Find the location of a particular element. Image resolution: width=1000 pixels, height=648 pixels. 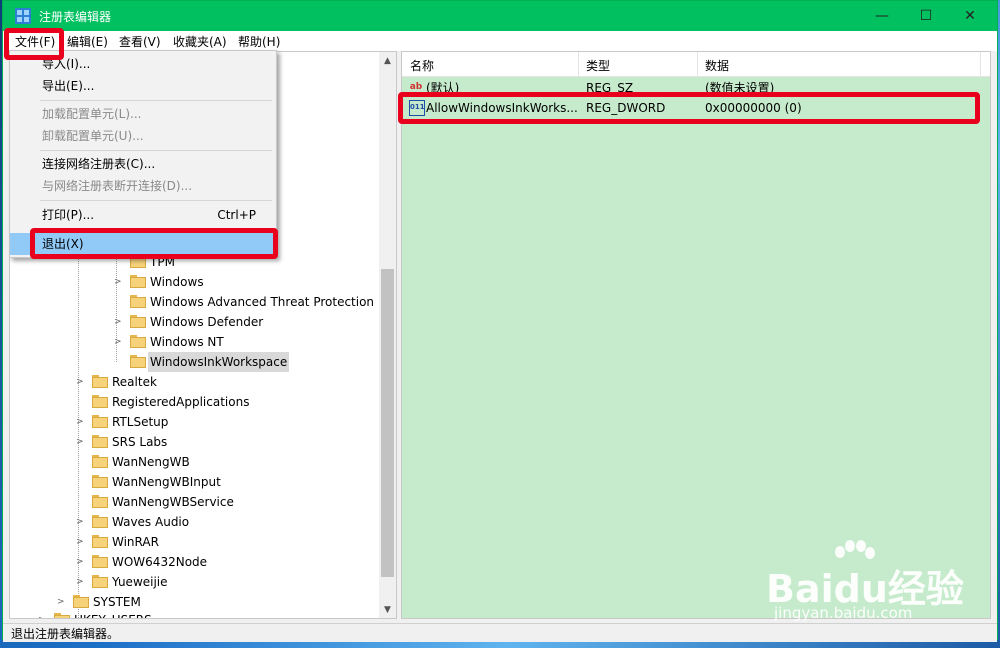

menu-help: 帮助(H) is located at coordinates (259, 41).